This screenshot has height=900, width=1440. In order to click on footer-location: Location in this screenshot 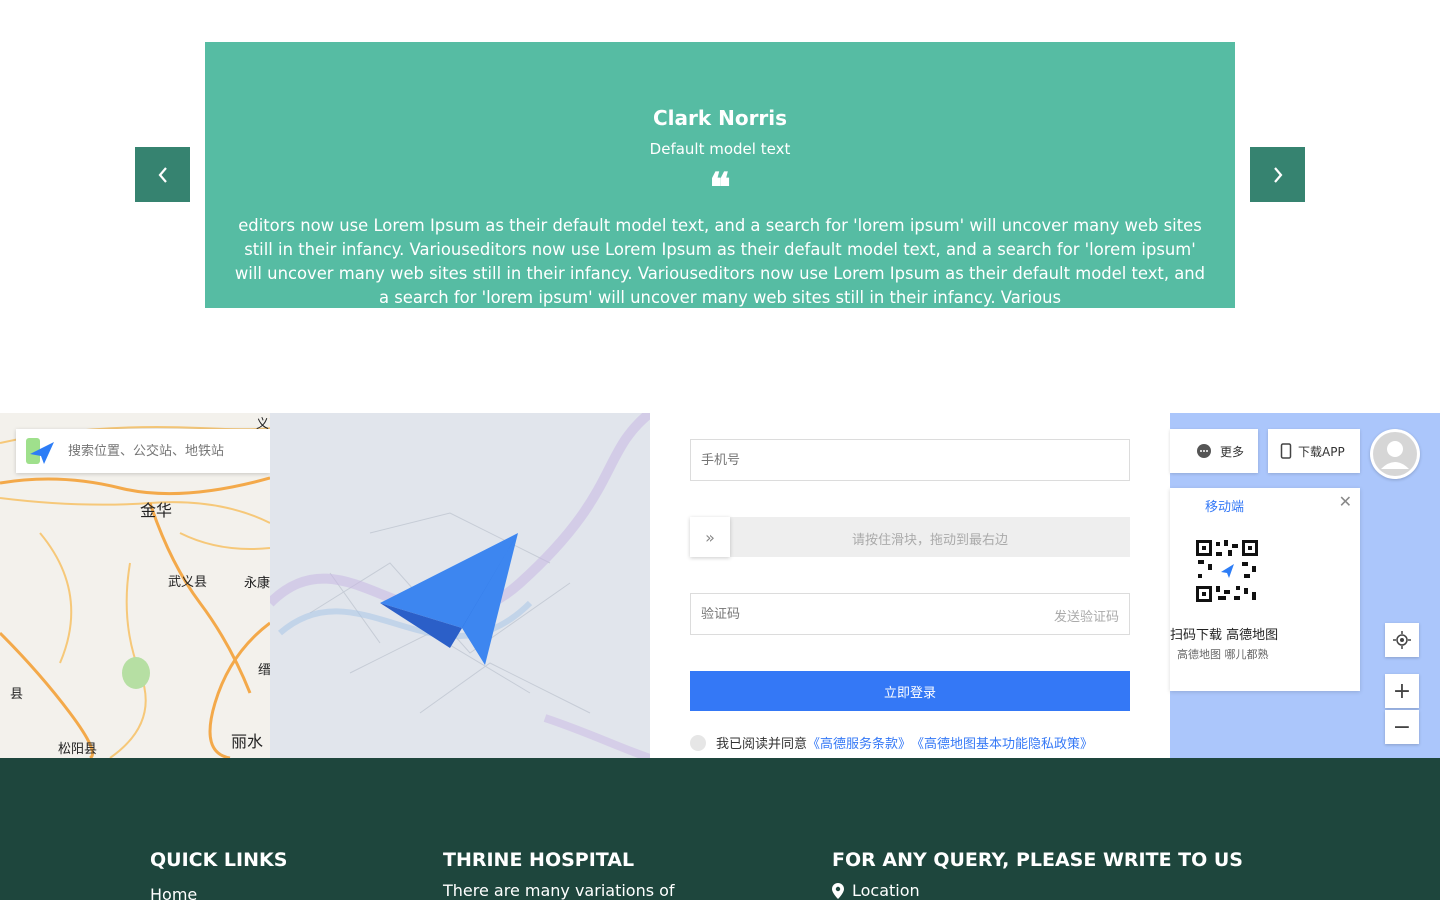, I will do `click(876, 890)`.